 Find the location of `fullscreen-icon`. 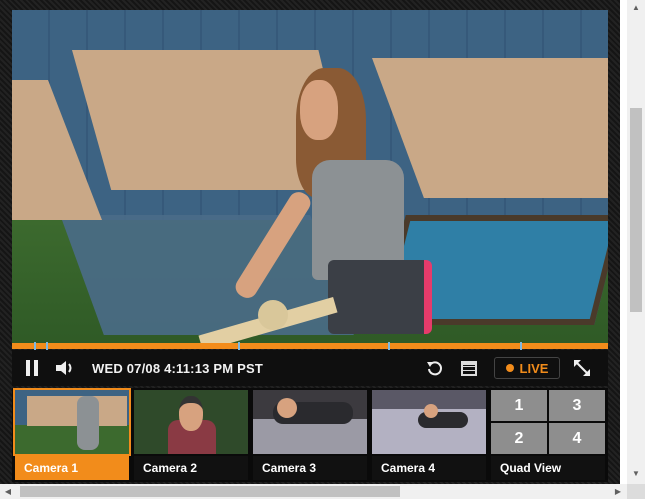

fullscreen-icon is located at coordinates (582, 368).